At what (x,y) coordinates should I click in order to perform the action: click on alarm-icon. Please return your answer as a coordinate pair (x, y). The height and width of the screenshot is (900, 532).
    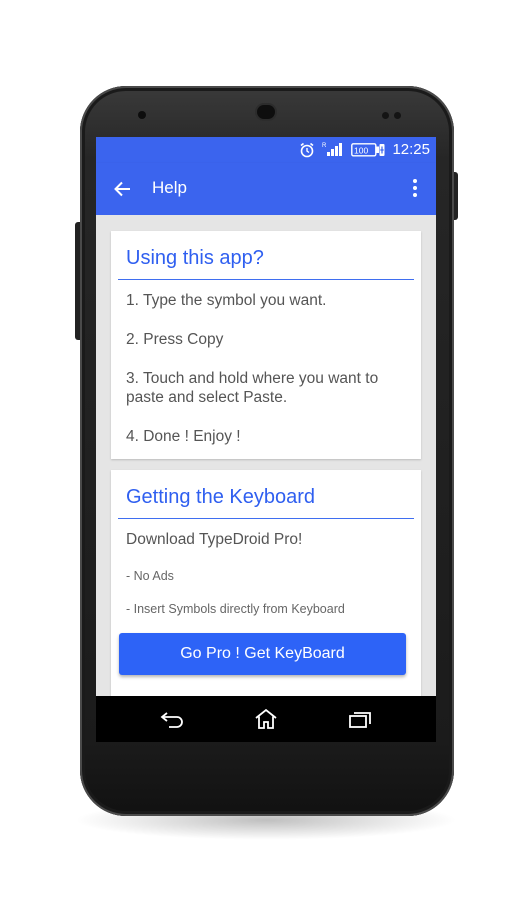
    Looking at the image, I should click on (307, 152).